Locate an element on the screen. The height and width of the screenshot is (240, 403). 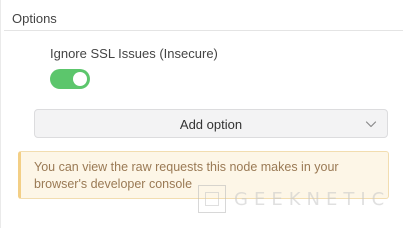
watermark-logo-icon is located at coordinates (212, 199).